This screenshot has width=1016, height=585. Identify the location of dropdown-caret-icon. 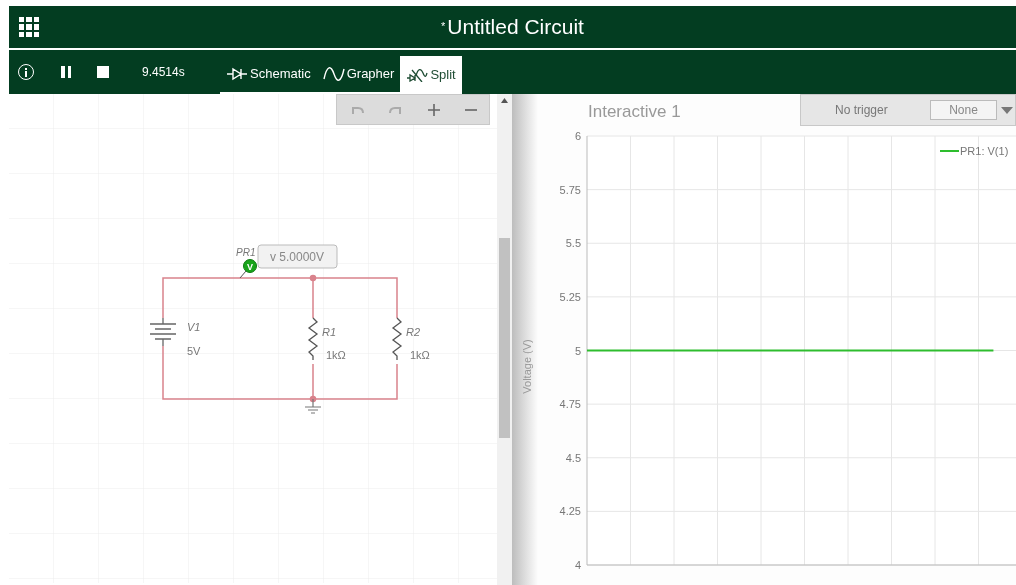
(1007, 110).